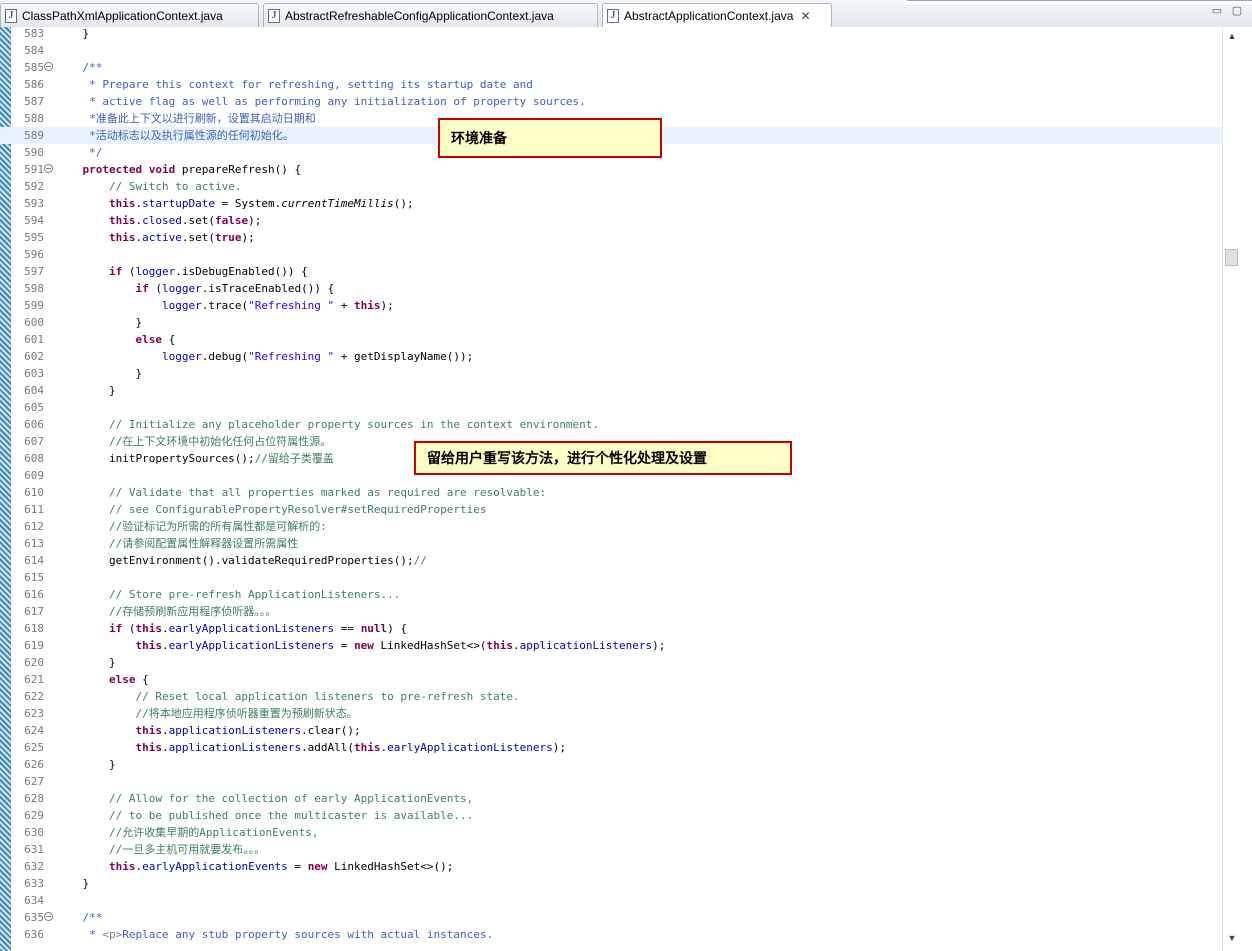 The height and width of the screenshot is (951, 1252). I want to click on code-text: //将本地应用程序侦听器重置为预刷新状态。, so click(207, 713).